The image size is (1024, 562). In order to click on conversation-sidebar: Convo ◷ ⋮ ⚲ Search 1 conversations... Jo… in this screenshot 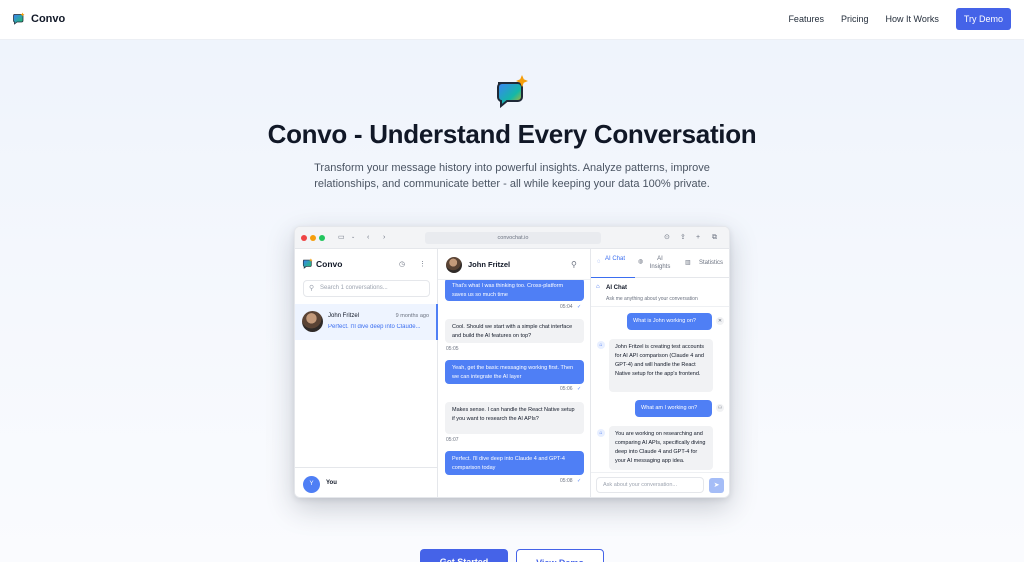, I will do `click(366, 373)`.